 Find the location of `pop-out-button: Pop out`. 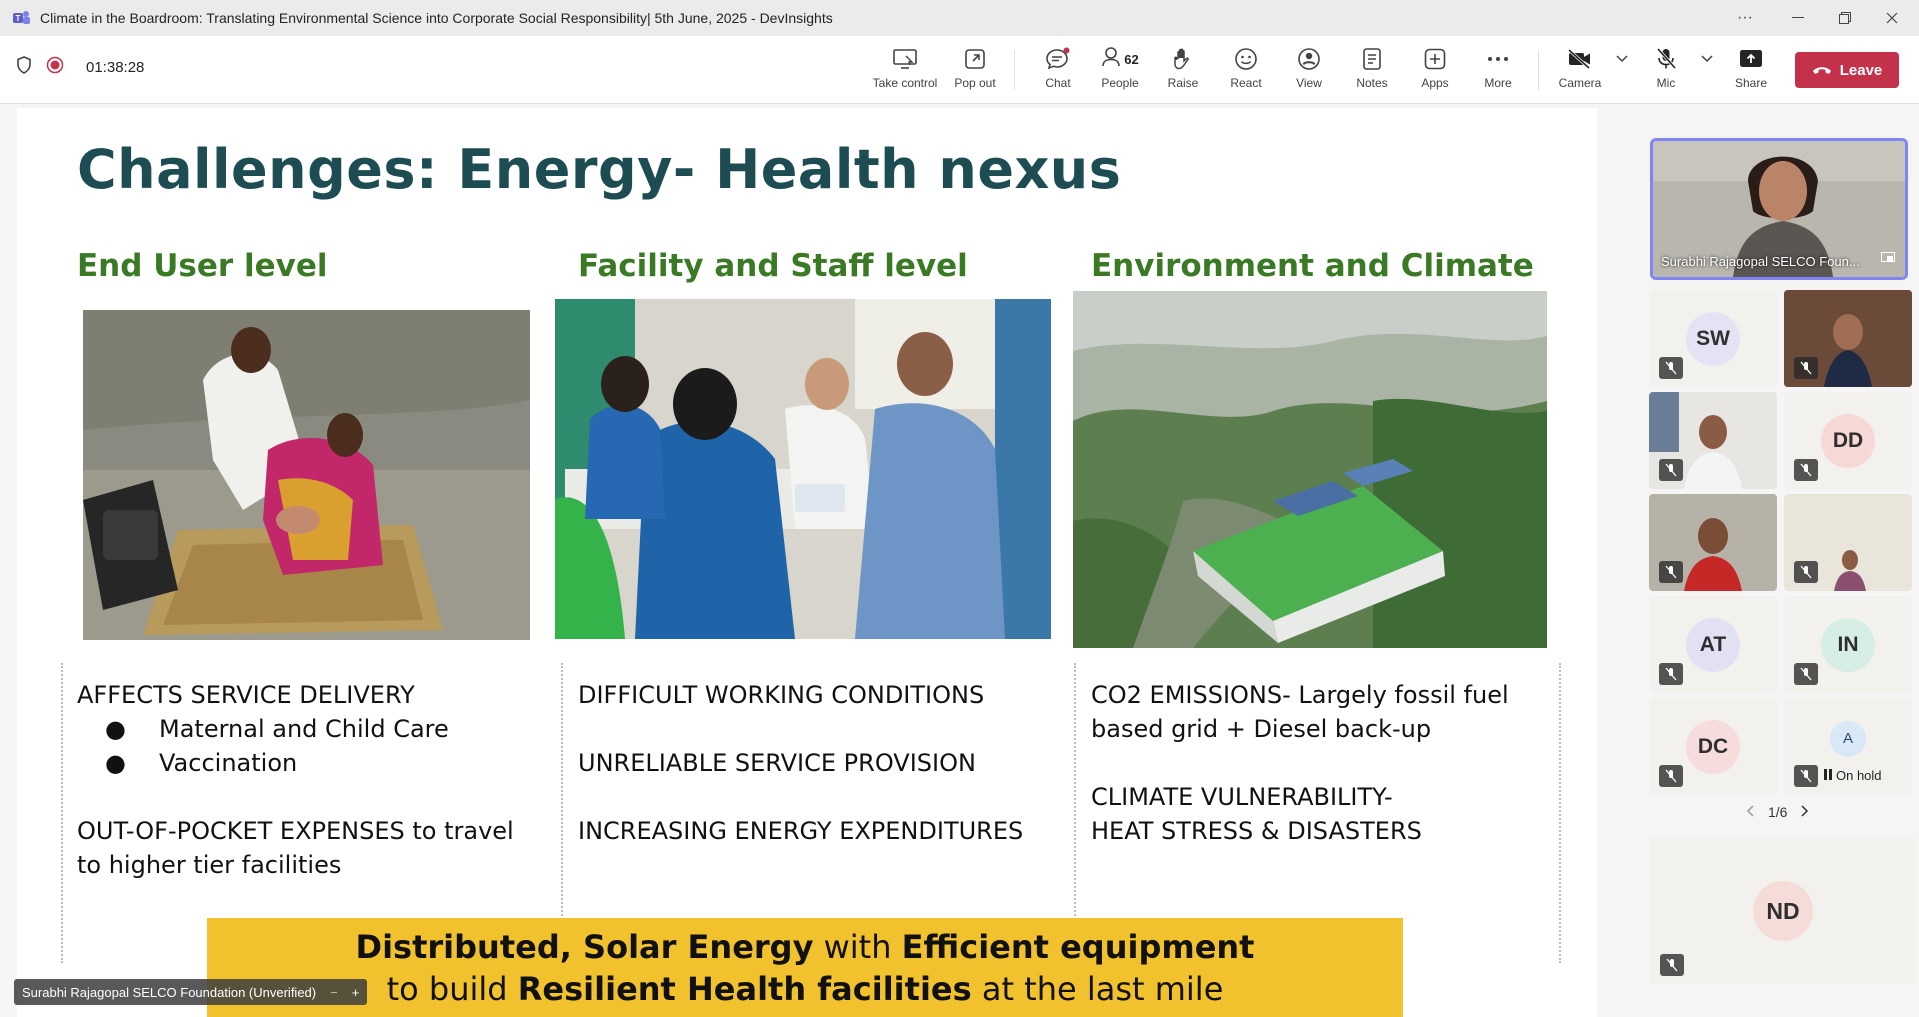

pop-out-button: Pop out is located at coordinates (975, 72).